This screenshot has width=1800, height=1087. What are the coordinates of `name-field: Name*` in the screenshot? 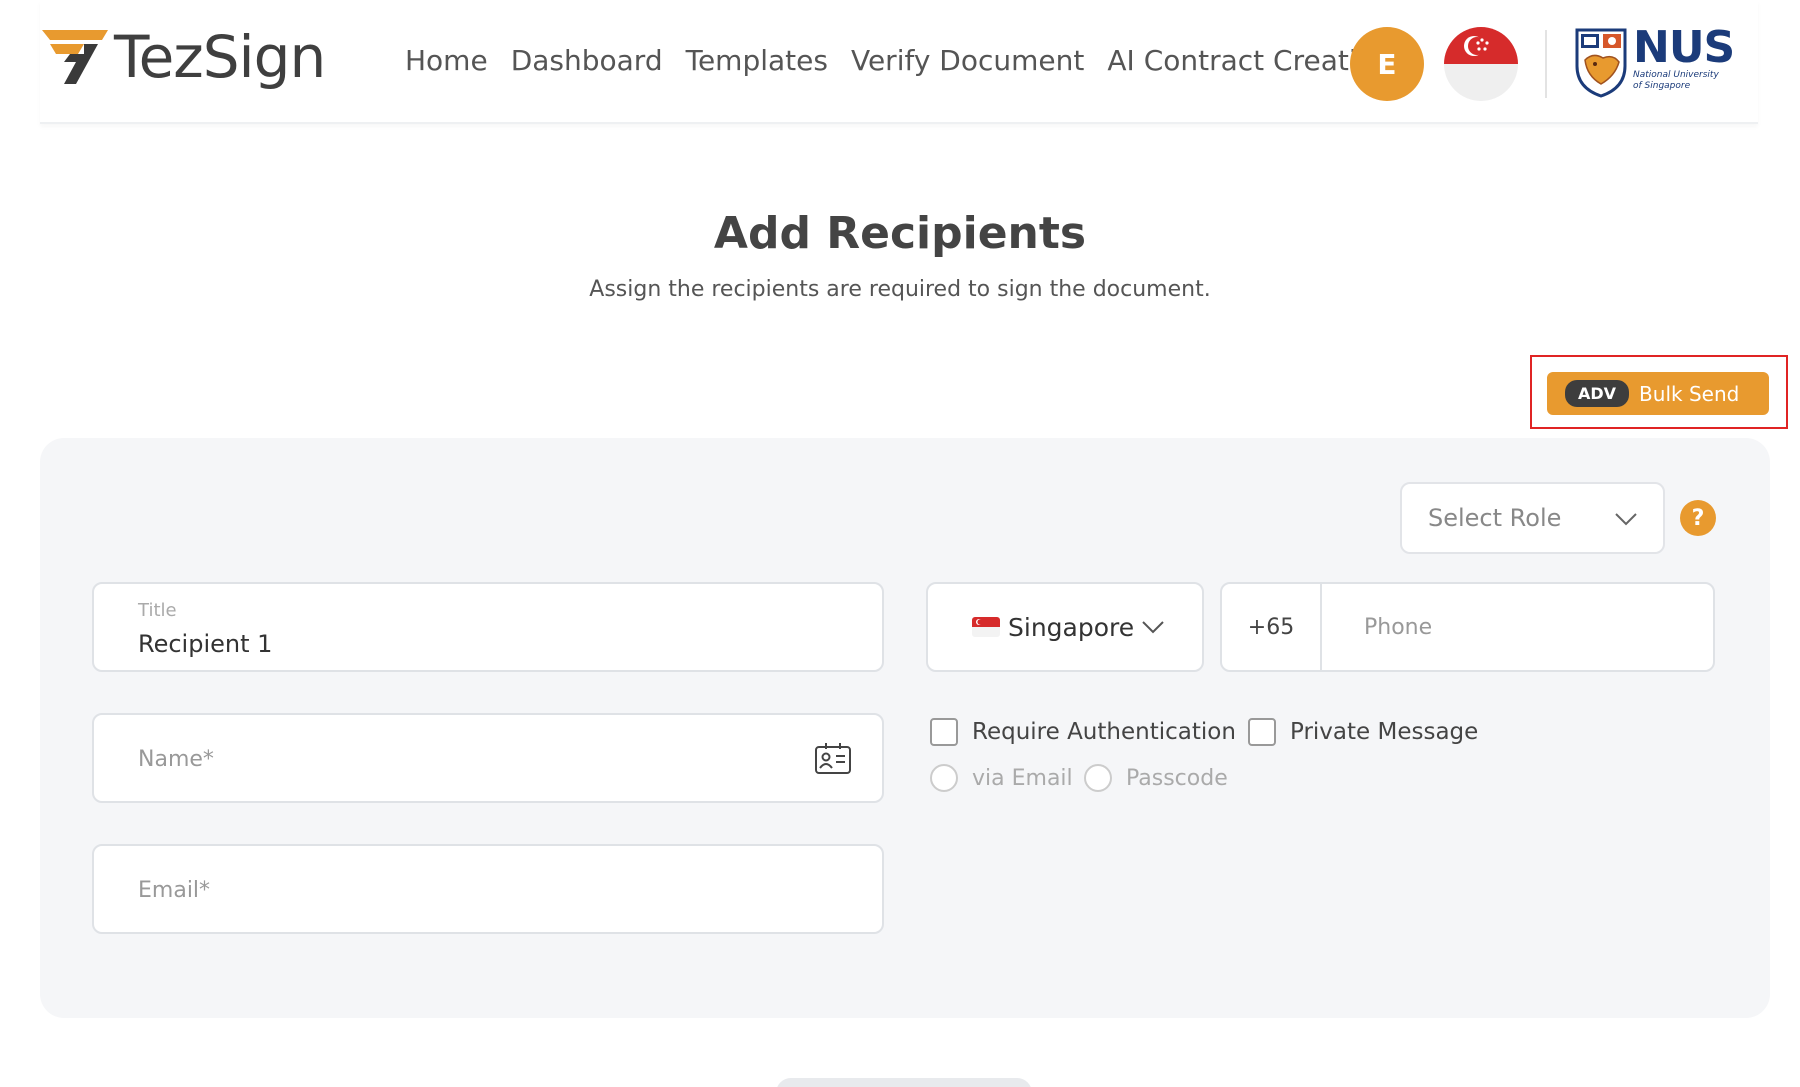 It's located at (488, 758).